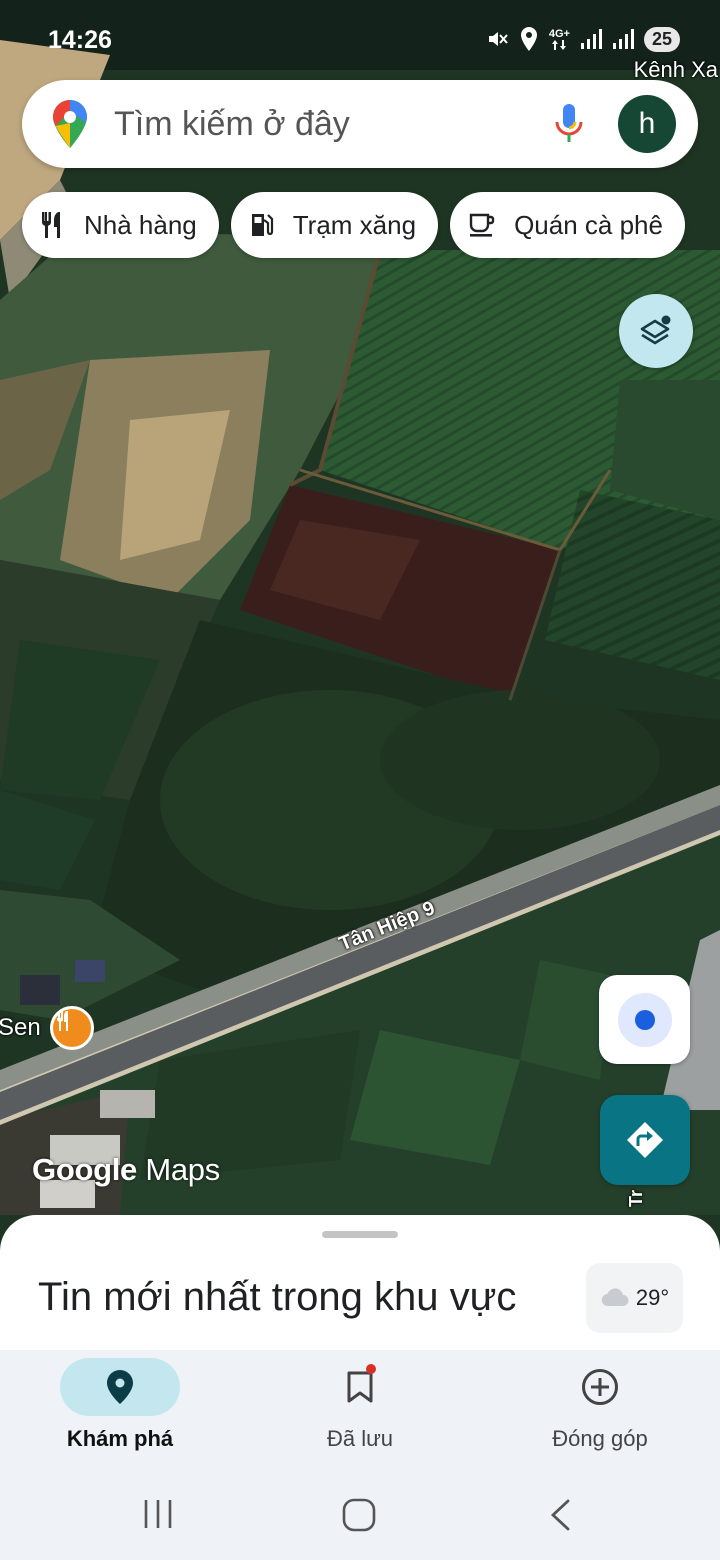 This screenshot has width=720, height=1560. What do you see at coordinates (334, 124) in the screenshot?
I see `search-input: Tìm kiếm ở đây` at bounding box center [334, 124].